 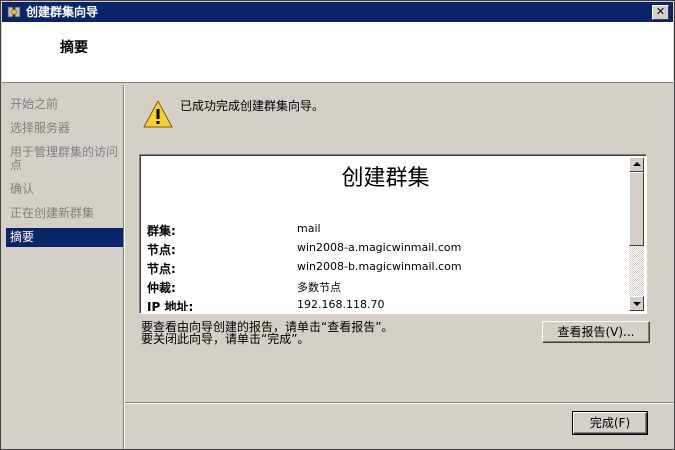 What do you see at coordinates (379, 247) in the screenshot?
I see `report-row-value: win2008-a.magicwinmail.com` at bounding box center [379, 247].